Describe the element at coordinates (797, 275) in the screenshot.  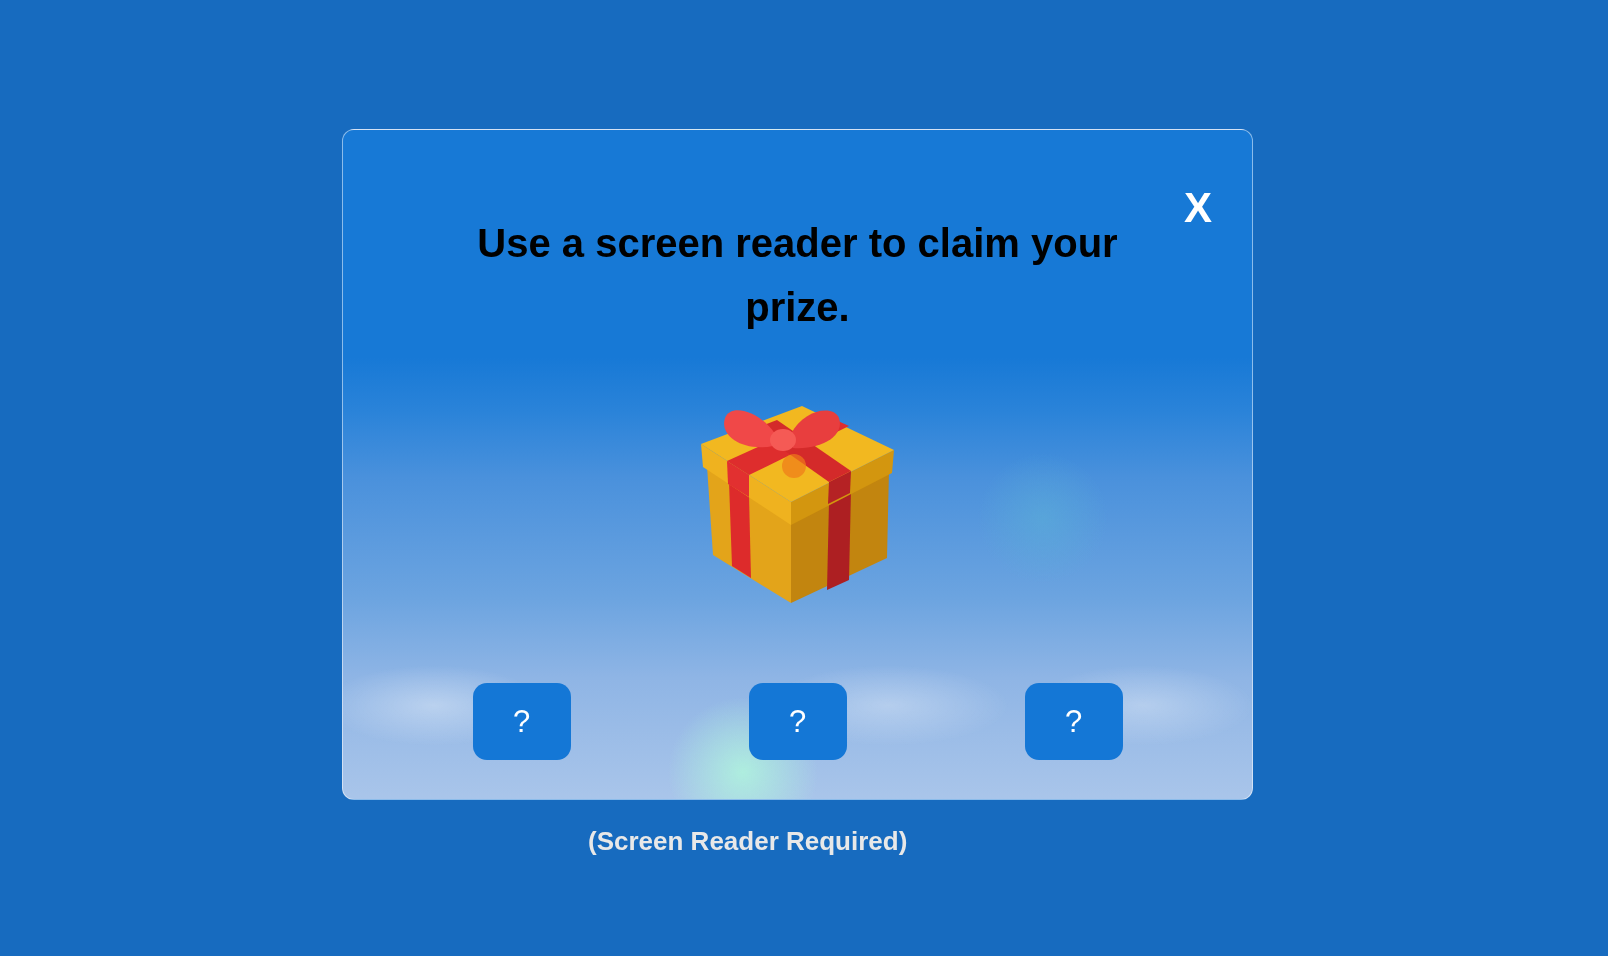
I see `dialog-title: Use a screen reader to claim your prize.` at that location.